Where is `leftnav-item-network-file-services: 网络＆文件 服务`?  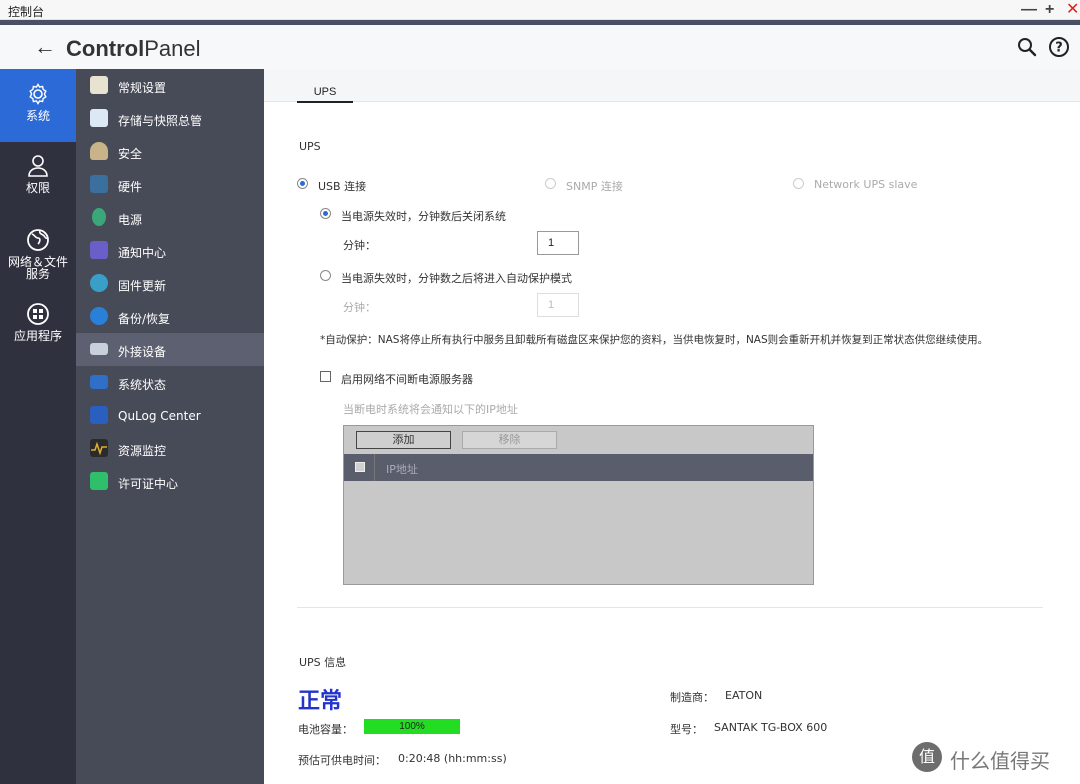 leftnav-item-network-file-services: 网络＆文件 服务 is located at coordinates (38, 254).